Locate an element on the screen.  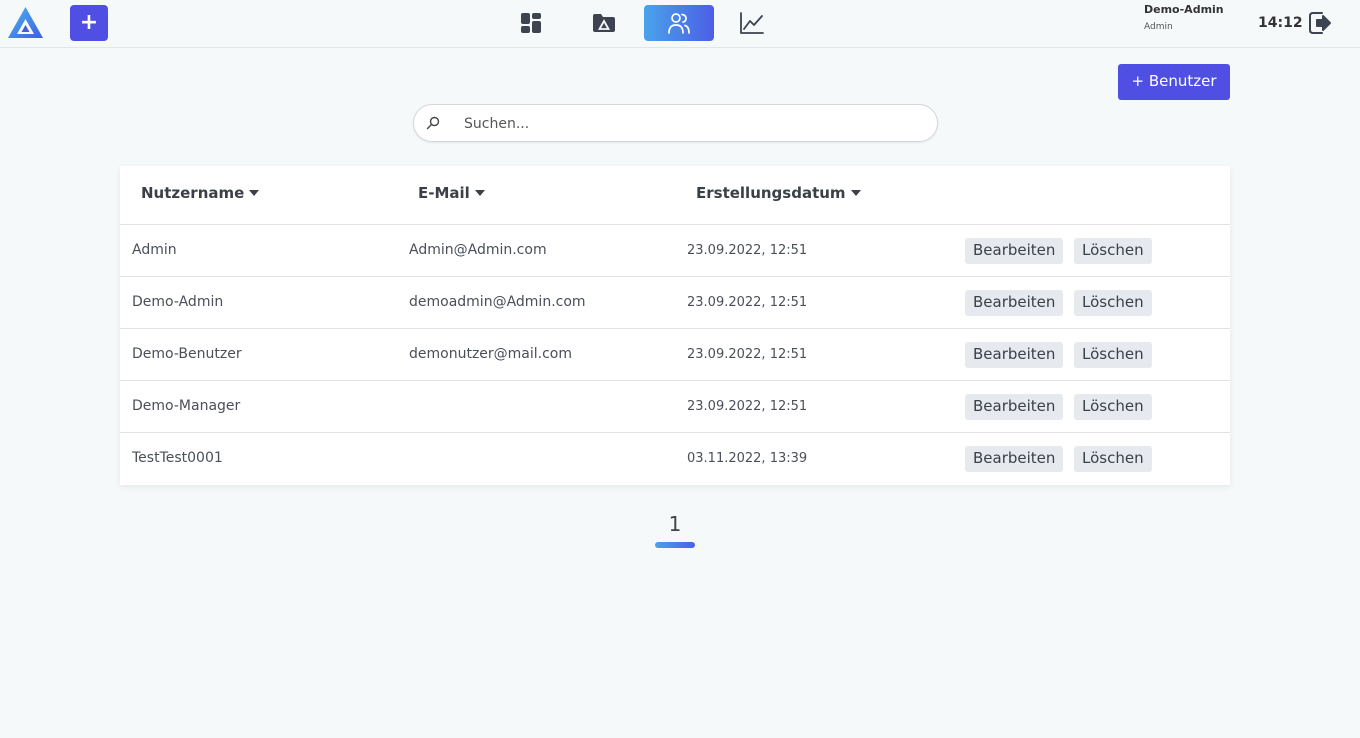
chart-icon is located at coordinates (752, 23).